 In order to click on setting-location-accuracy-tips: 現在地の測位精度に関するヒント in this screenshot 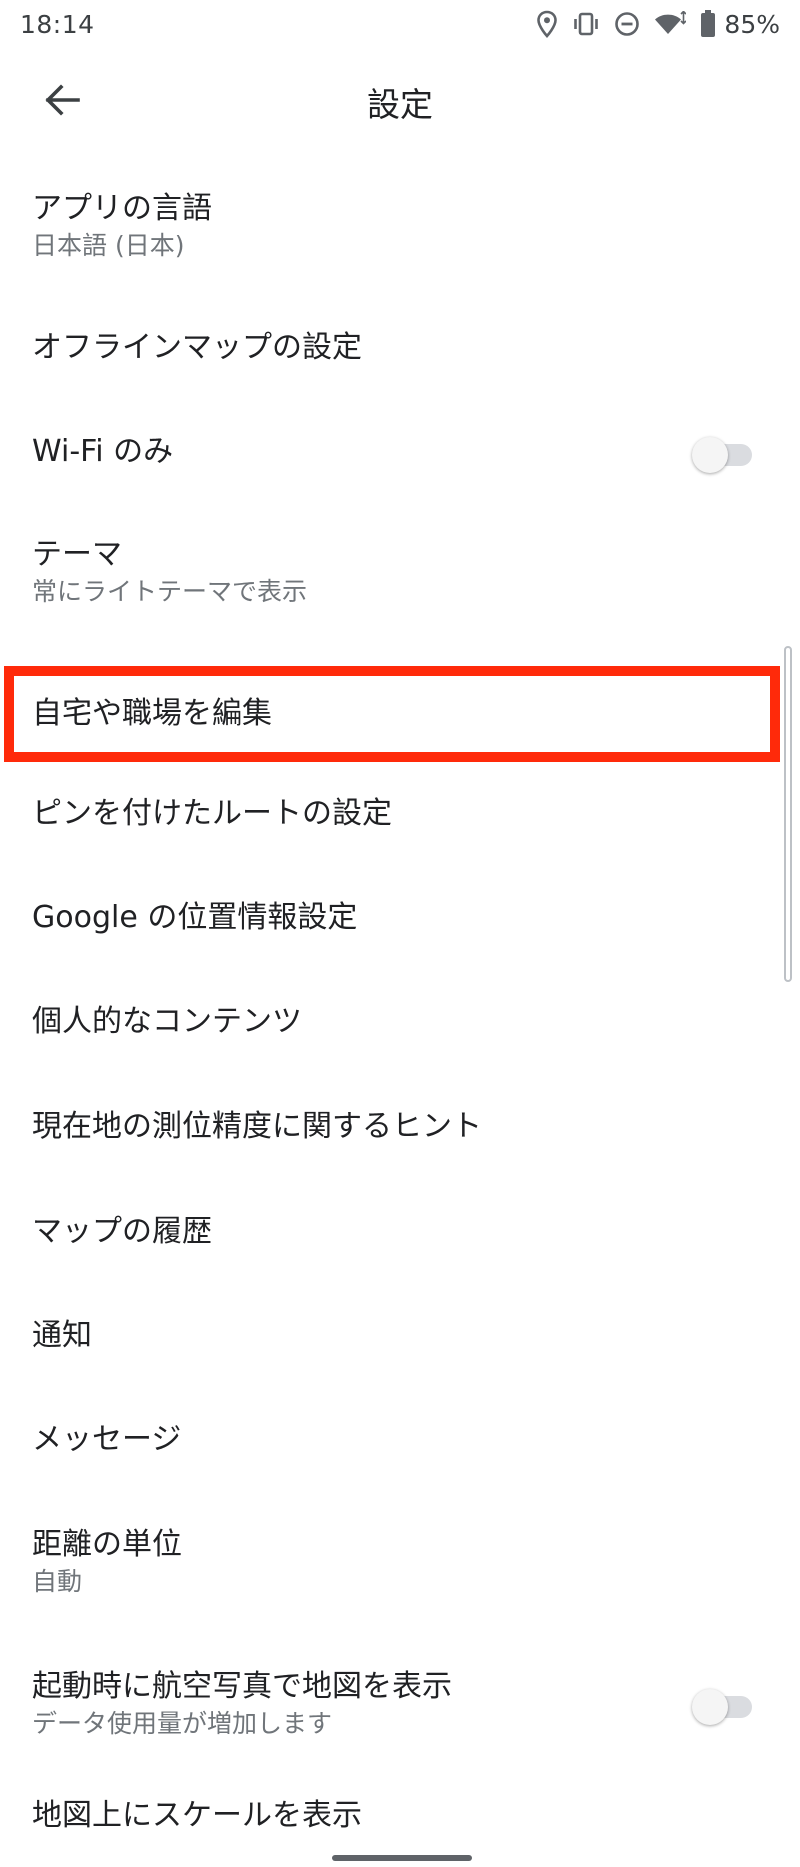, I will do `click(400, 1127)`.